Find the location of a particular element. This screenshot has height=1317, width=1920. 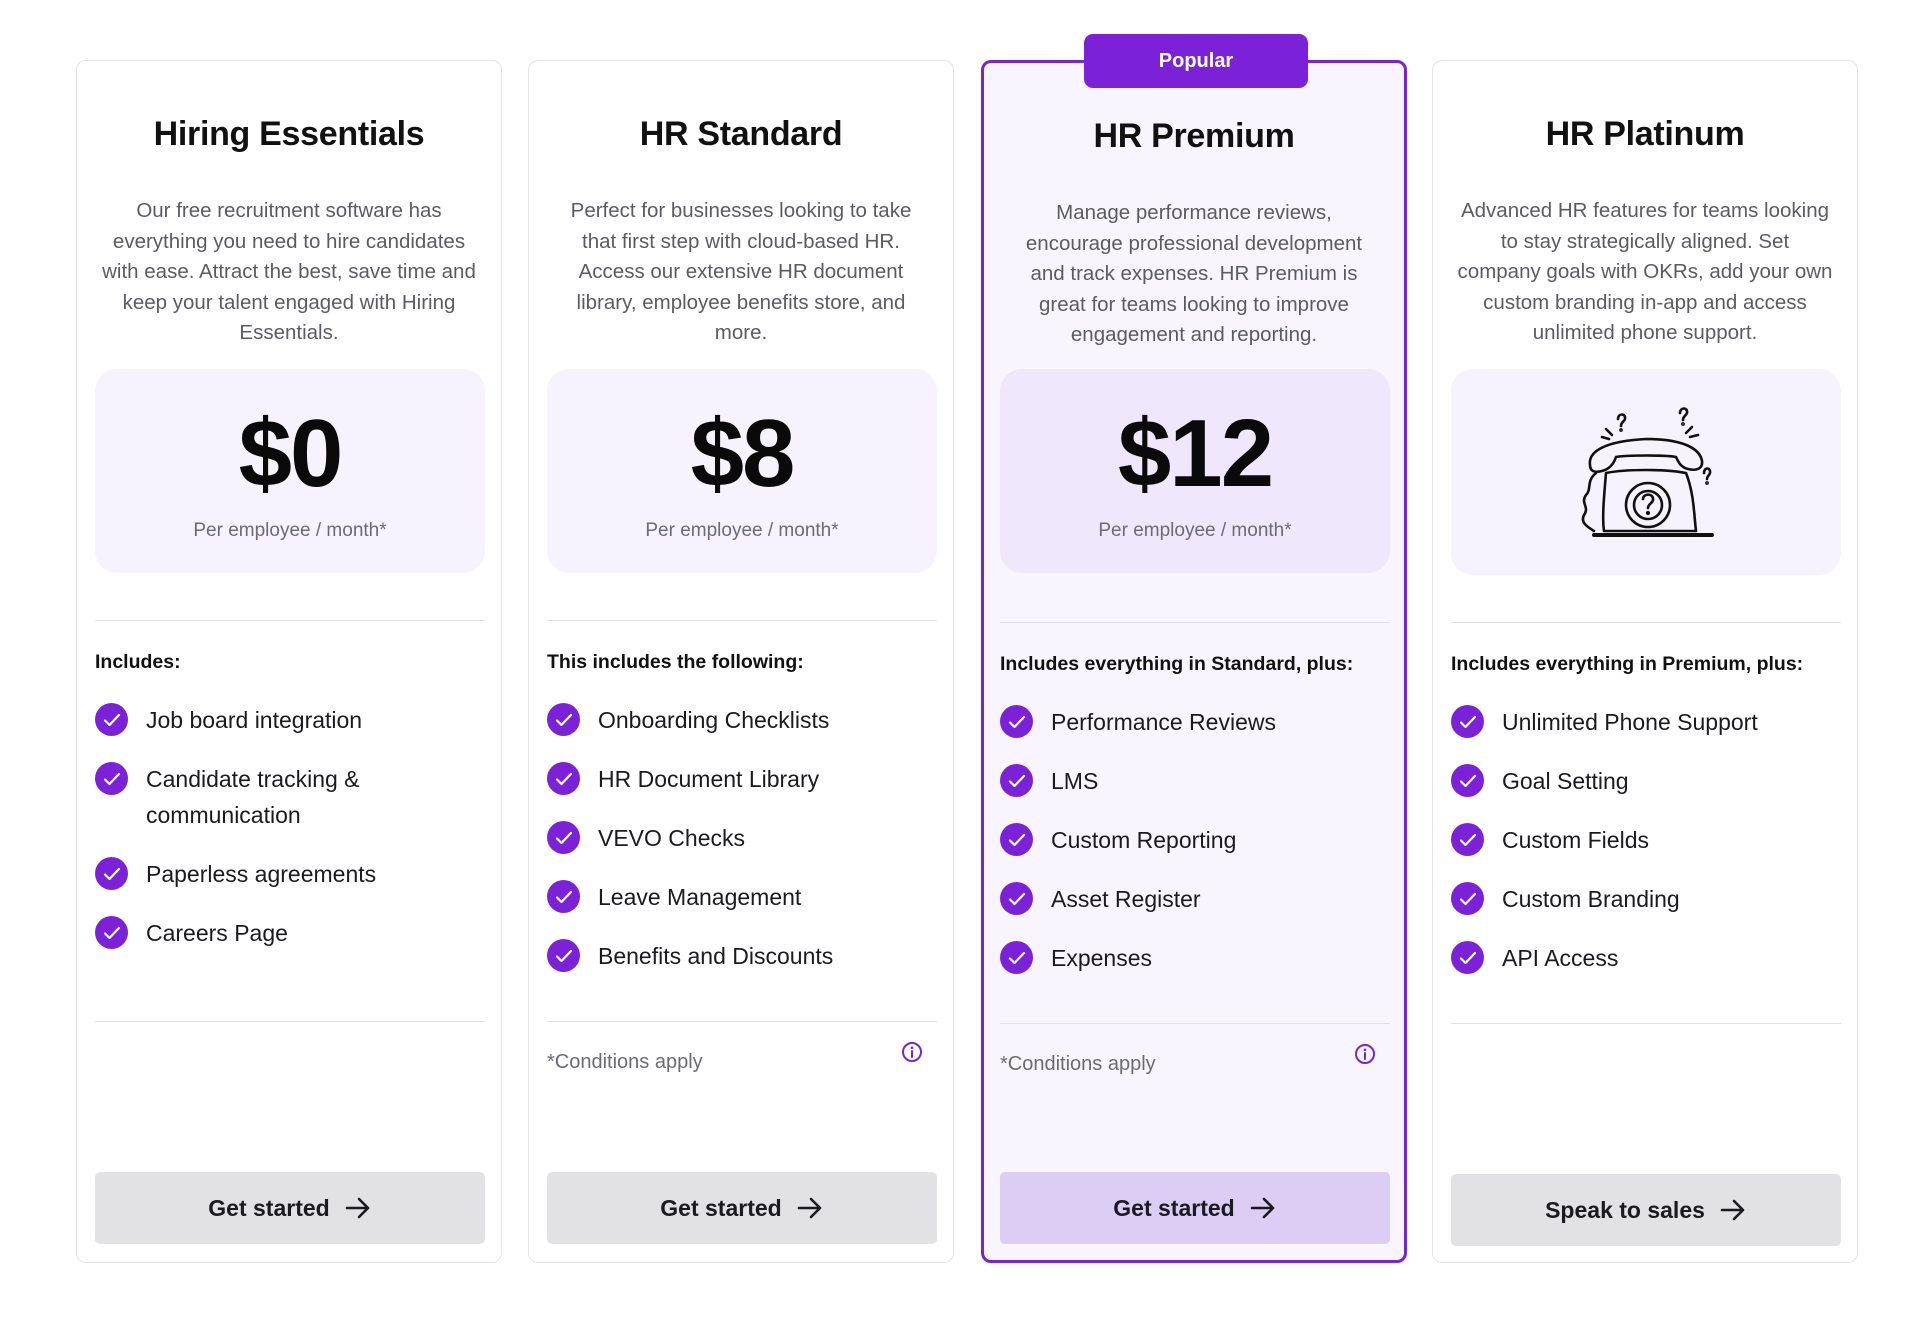

plan-title: Hiring Essentials is located at coordinates (289, 134).